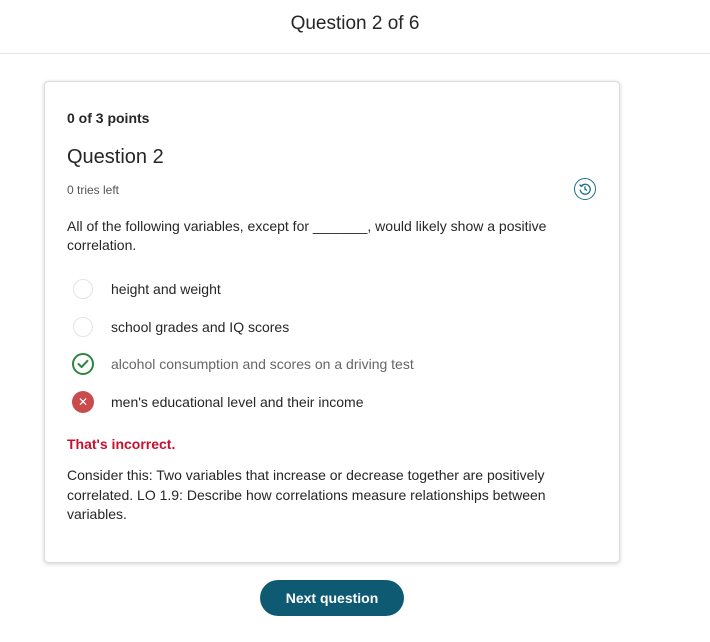  What do you see at coordinates (83, 364) in the screenshot?
I see `correct-check-icon` at bounding box center [83, 364].